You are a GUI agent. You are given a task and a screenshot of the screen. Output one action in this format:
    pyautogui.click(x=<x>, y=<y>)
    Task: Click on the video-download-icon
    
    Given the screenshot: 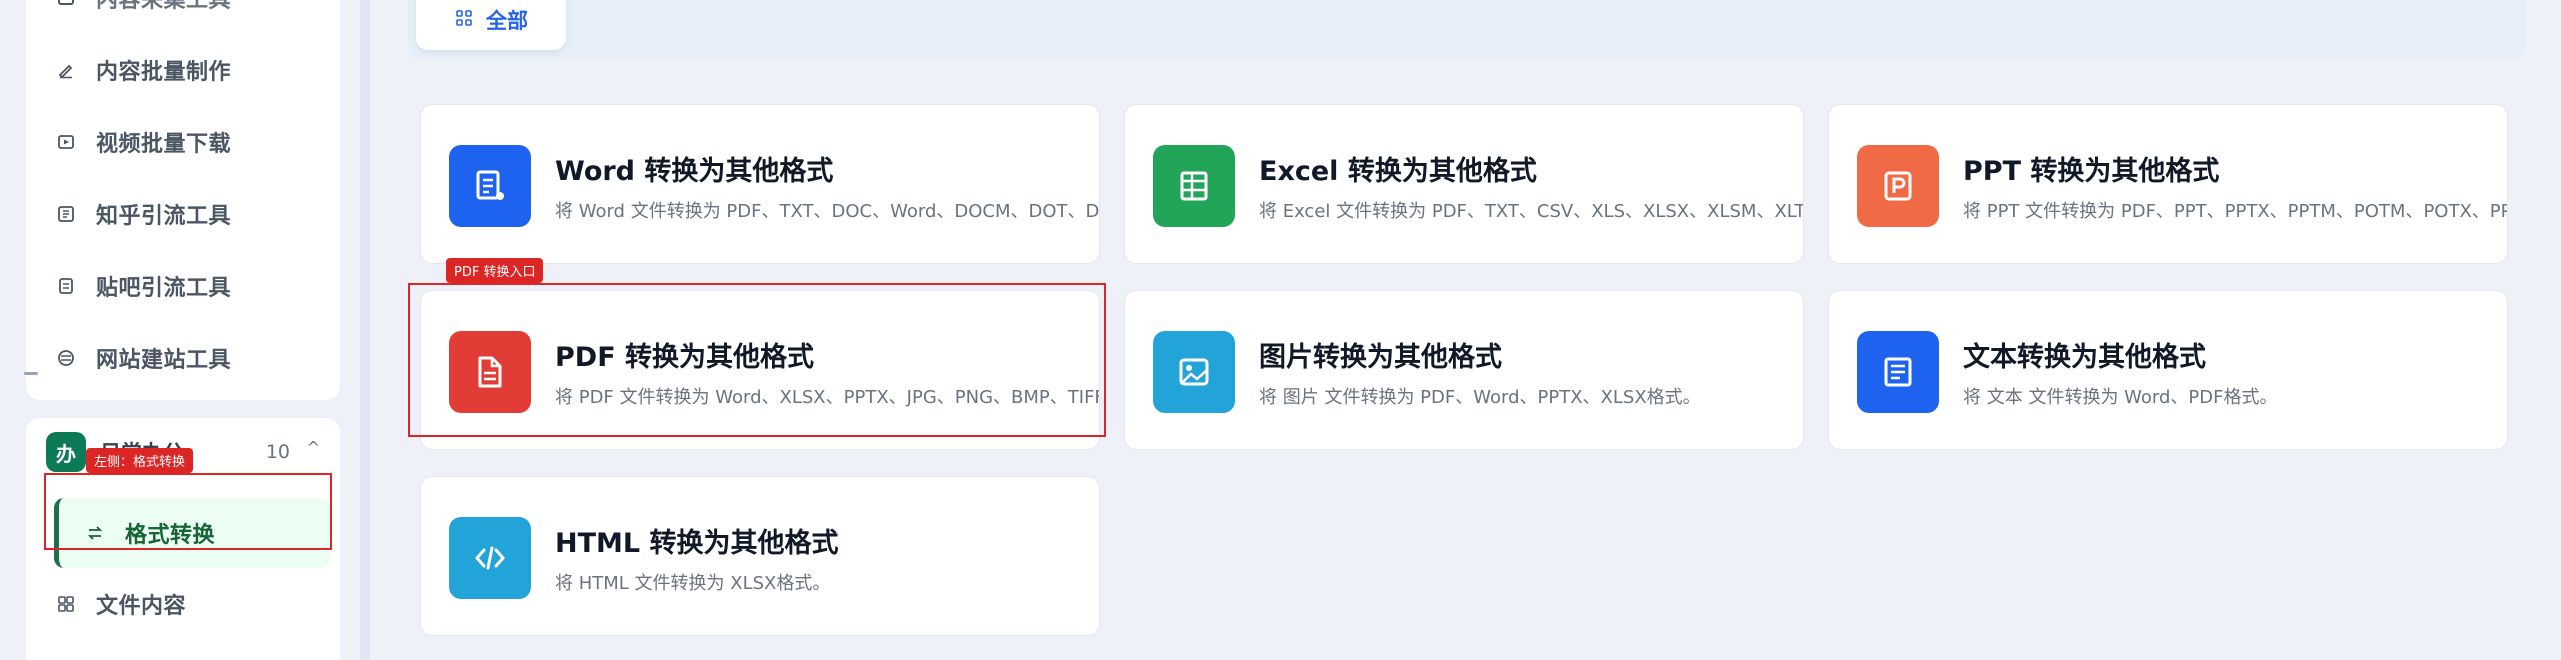 What is the action you would take?
    pyautogui.click(x=66, y=142)
    